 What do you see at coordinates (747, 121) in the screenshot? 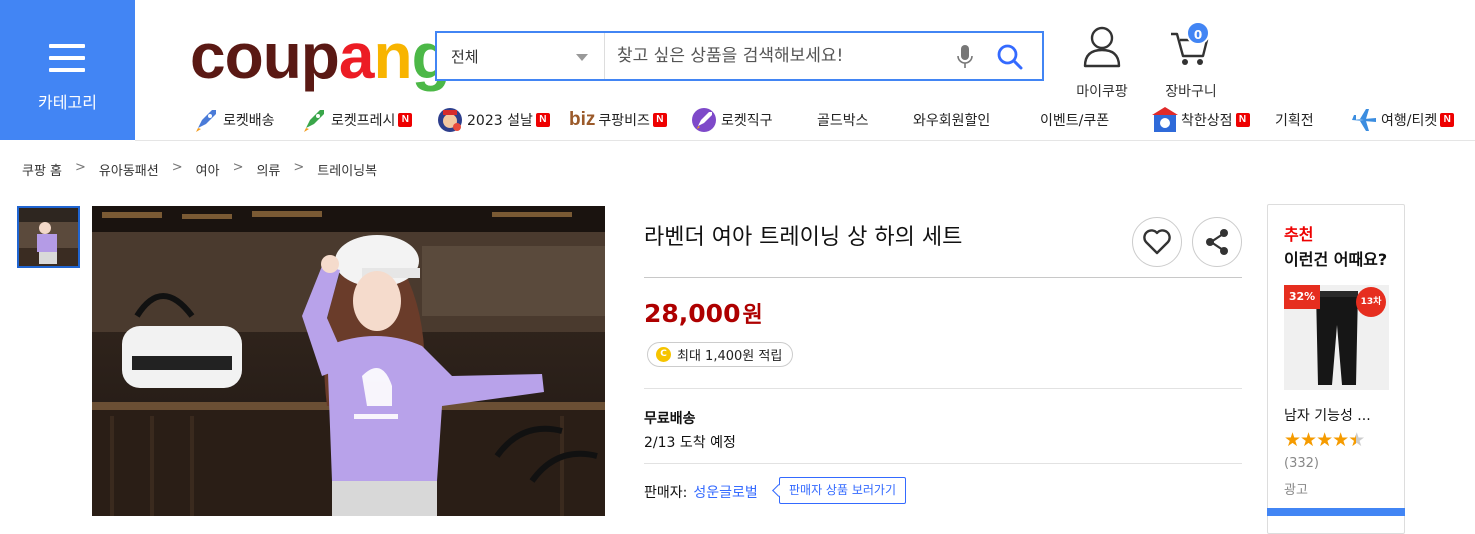
I see `nav-label: 로켓직구` at bounding box center [747, 121].